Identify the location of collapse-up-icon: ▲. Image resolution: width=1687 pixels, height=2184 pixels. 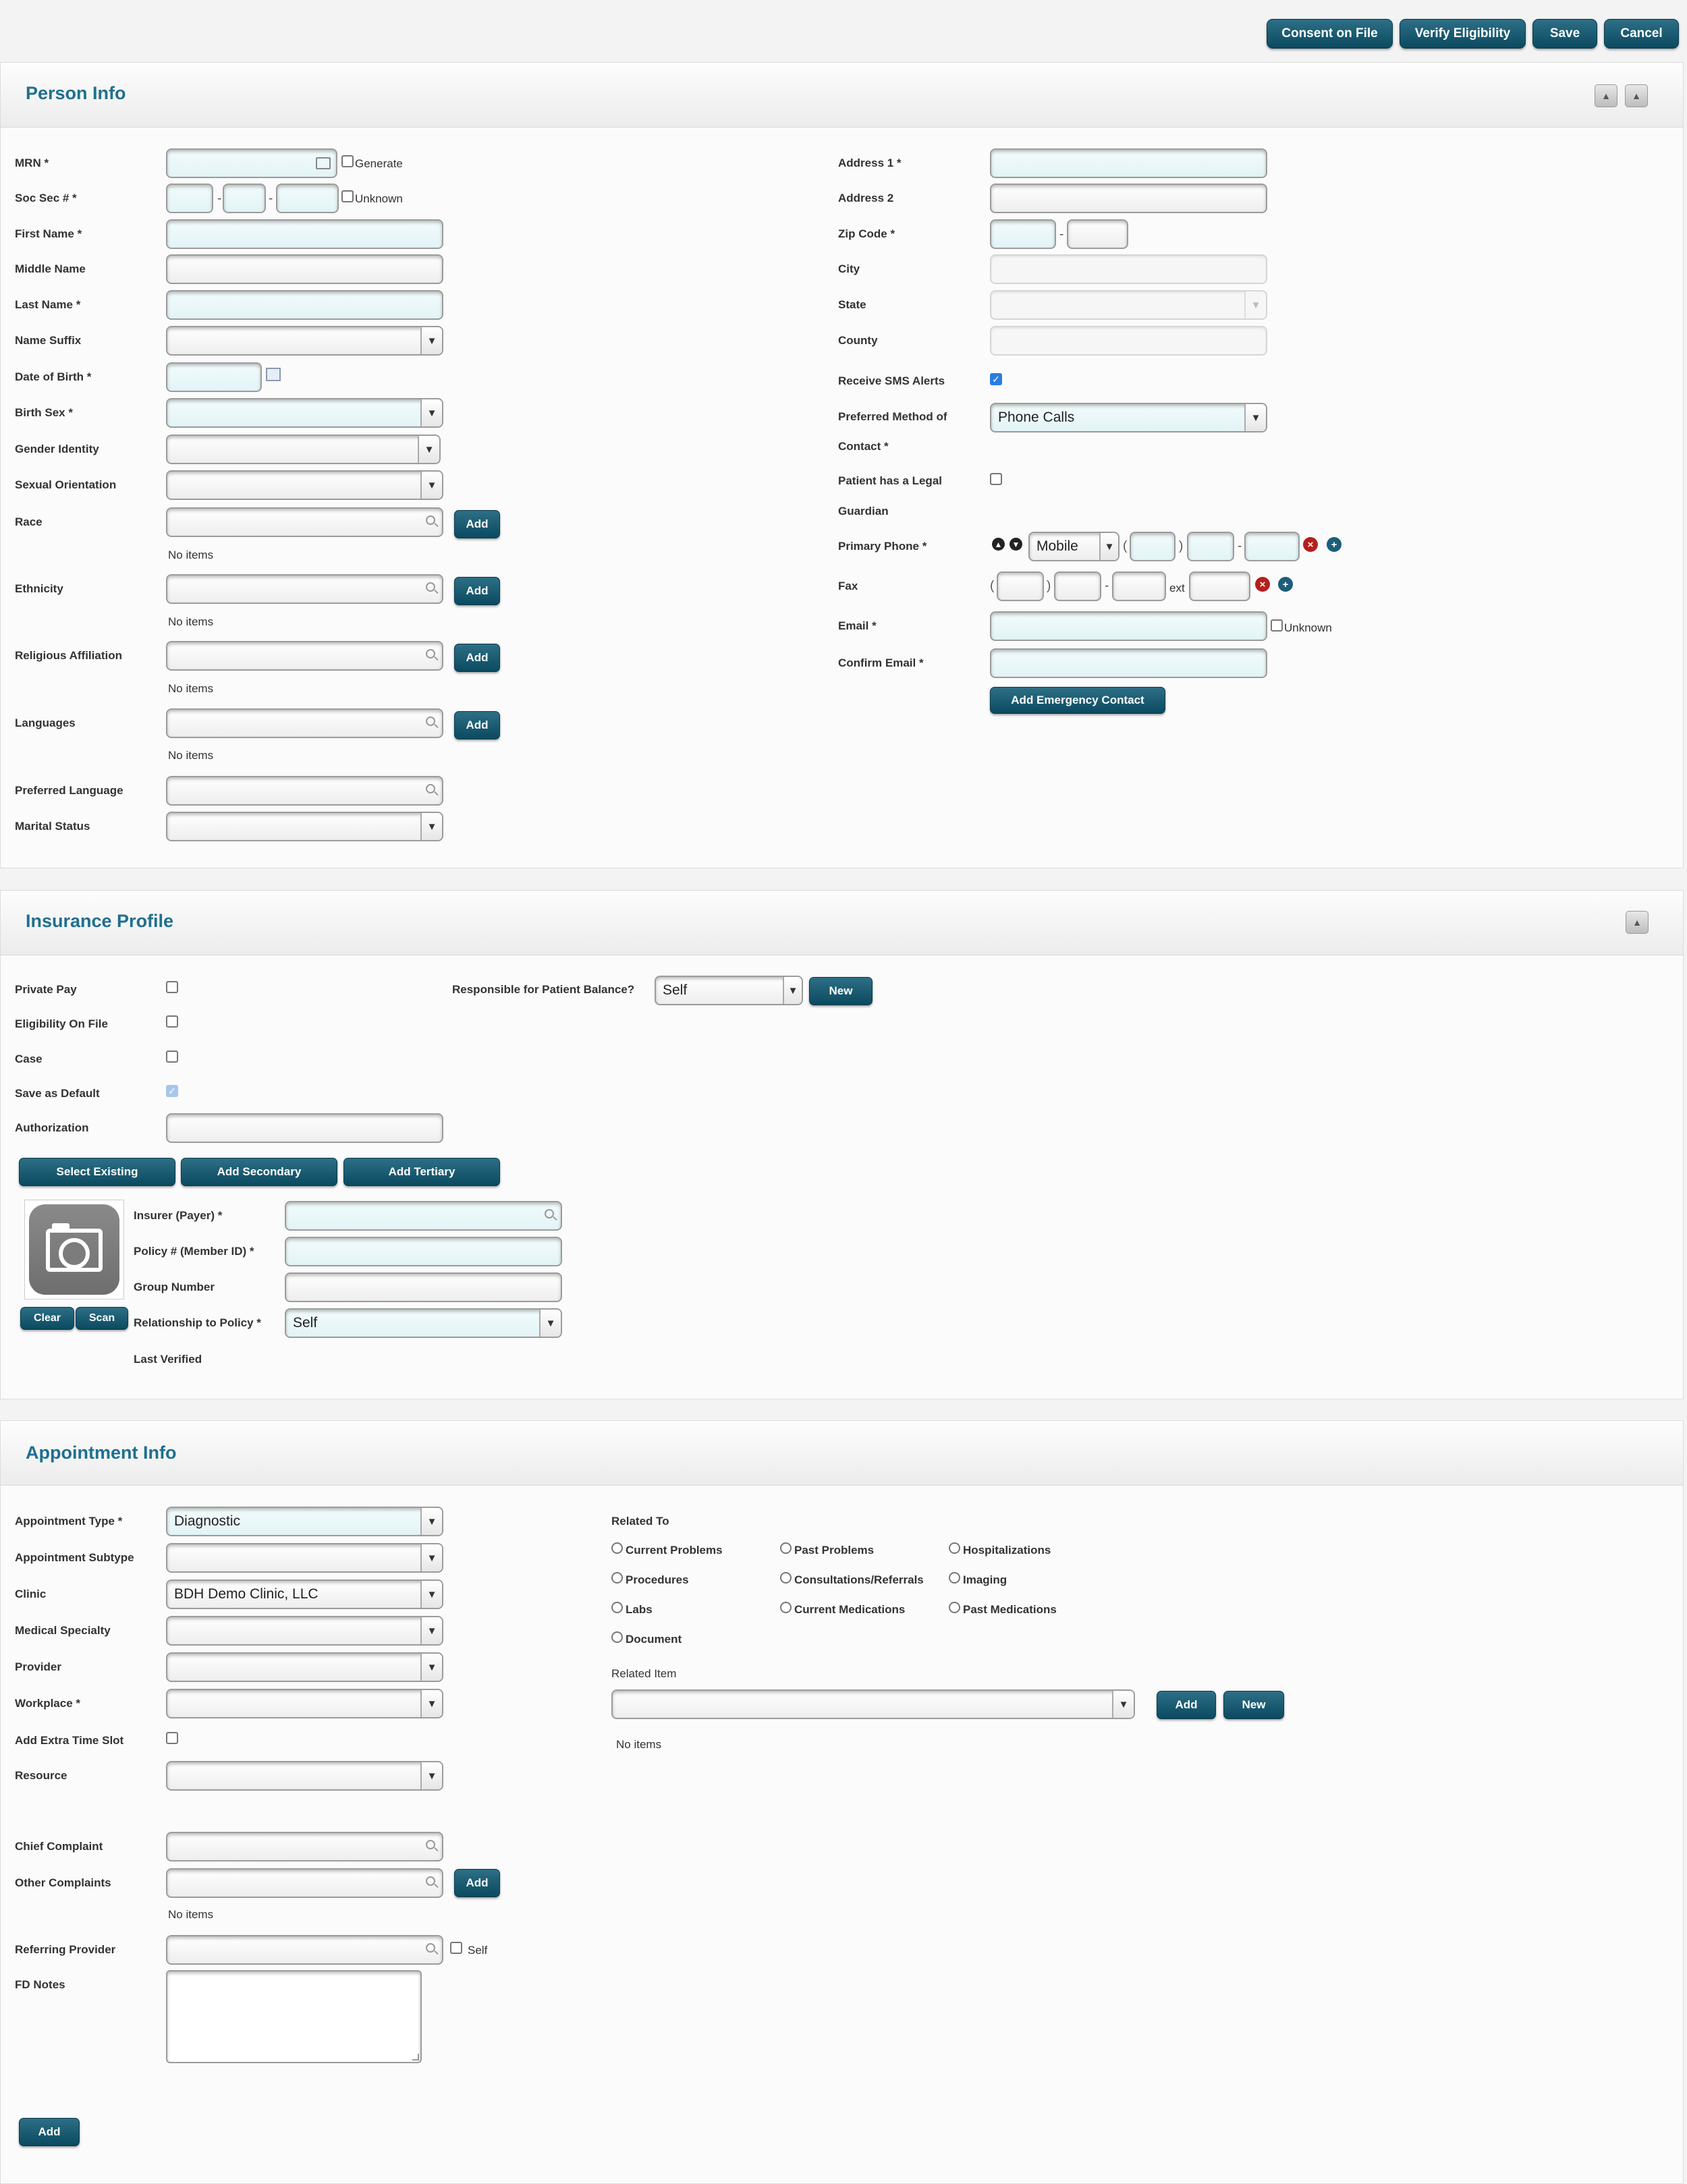
(1637, 922).